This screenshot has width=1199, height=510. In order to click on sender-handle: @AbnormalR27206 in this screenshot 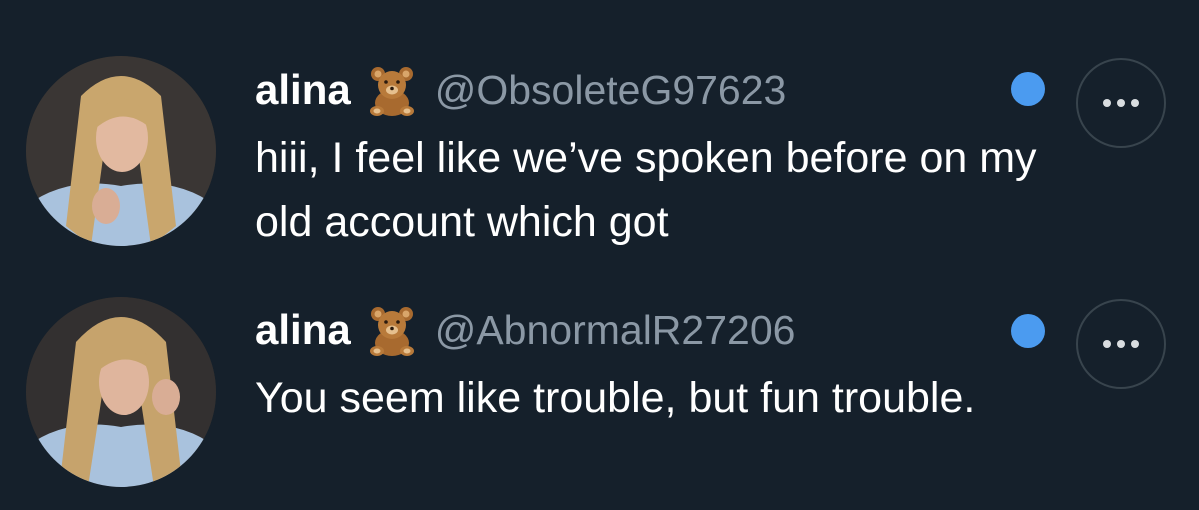, I will do `click(615, 330)`.